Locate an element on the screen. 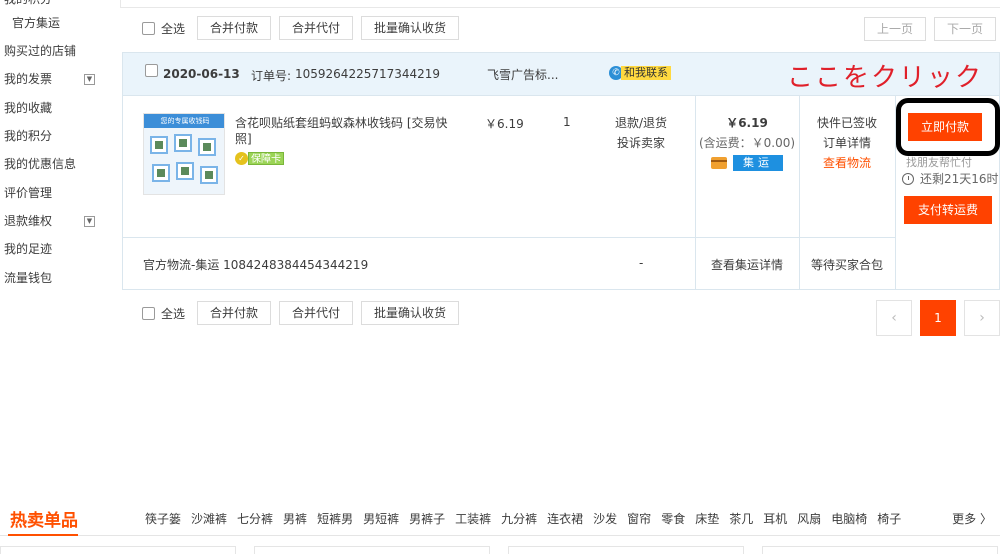  sidebar-item-refunds: 退款维权 is located at coordinates (28, 221).